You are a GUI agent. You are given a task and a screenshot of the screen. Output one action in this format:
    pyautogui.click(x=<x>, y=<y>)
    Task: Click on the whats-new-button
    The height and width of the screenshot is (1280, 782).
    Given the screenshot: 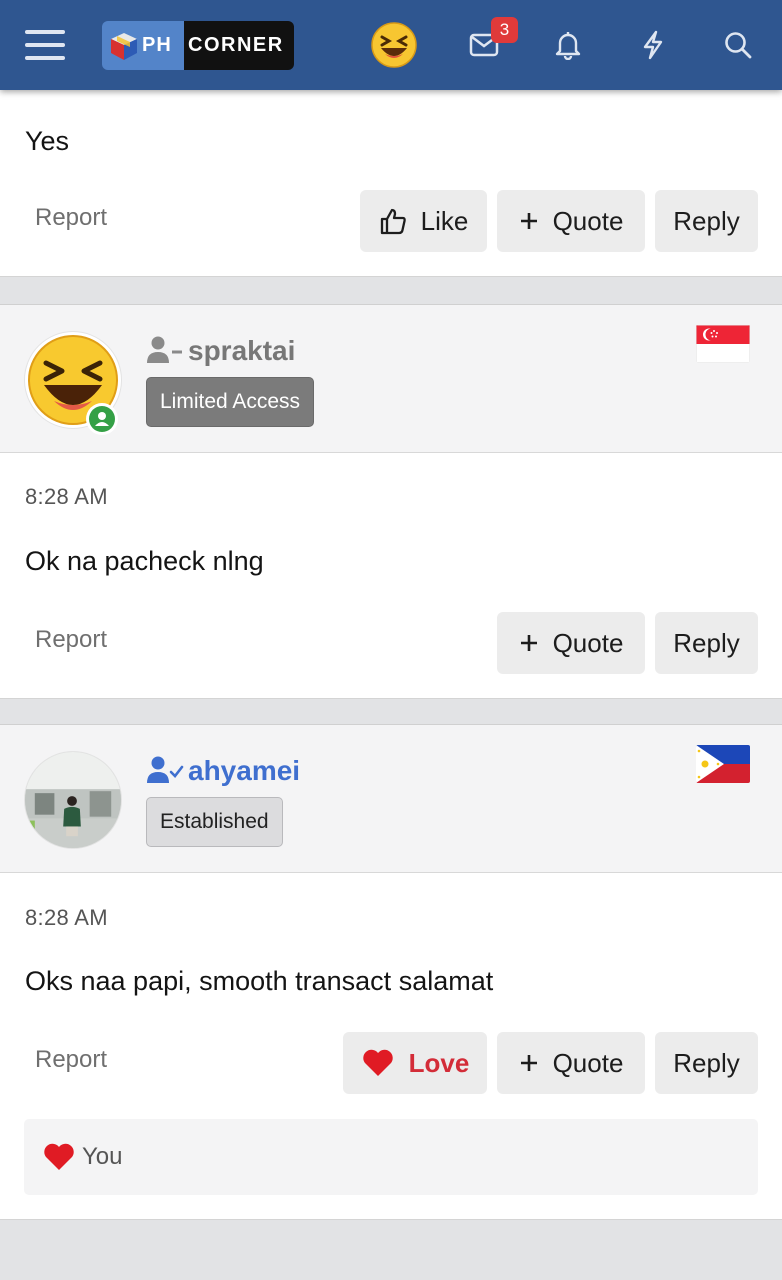 What is the action you would take?
    pyautogui.click(x=653, y=45)
    